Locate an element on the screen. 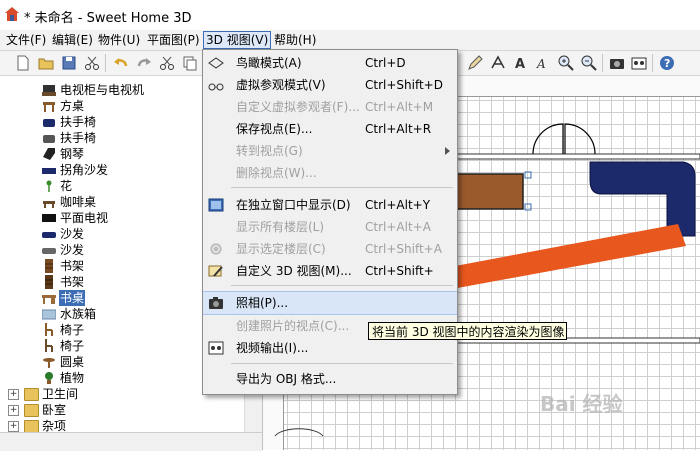 This screenshot has height=451, width=700. stair-icon is located at coordinates (299, 432).